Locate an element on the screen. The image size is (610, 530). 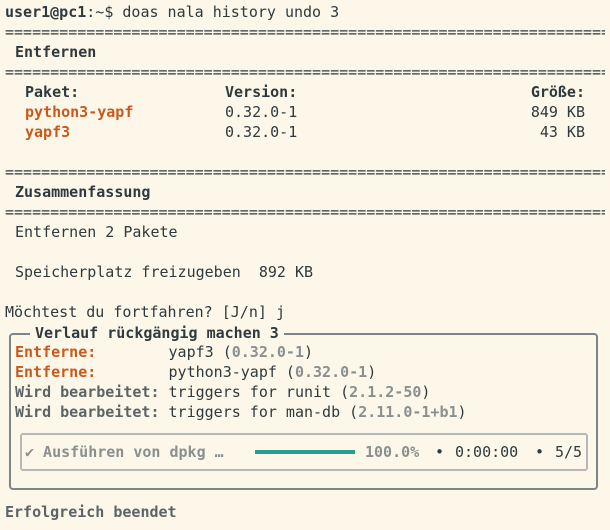
prompt-command: doas nala history undo 3 is located at coordinates (226, 12).